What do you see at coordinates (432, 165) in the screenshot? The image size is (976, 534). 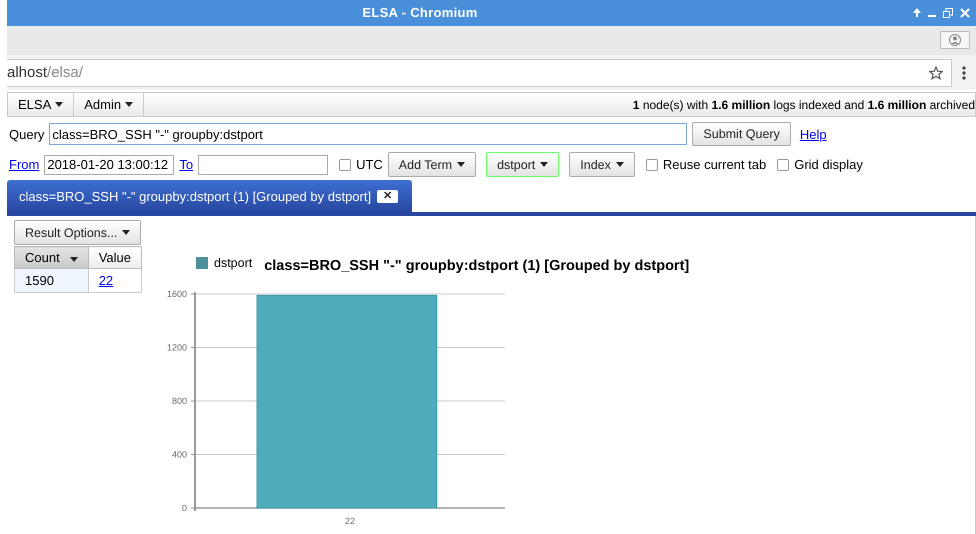 I see `dropdown-button: Add Term` at bounding box center [432, 165].